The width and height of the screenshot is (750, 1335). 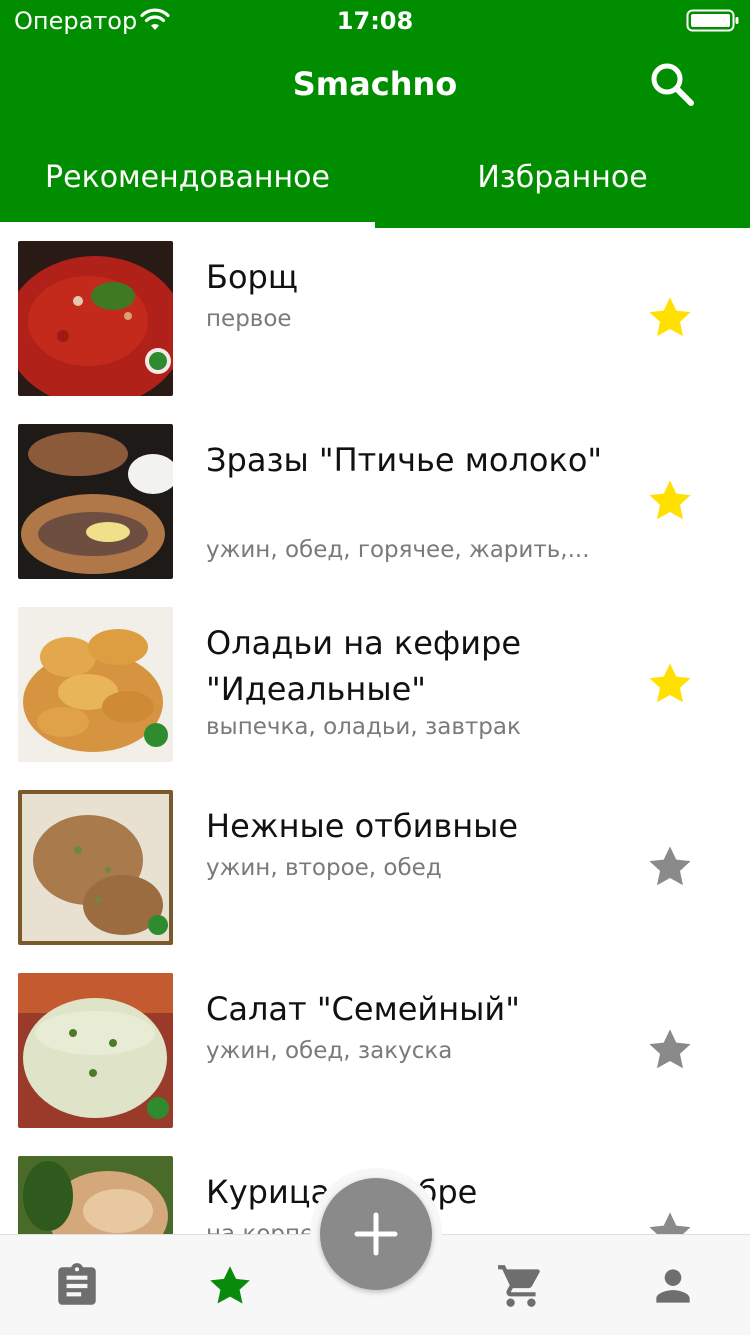 I want to click on status-bar: Оператор 17:08, so click(x=375, y=20).